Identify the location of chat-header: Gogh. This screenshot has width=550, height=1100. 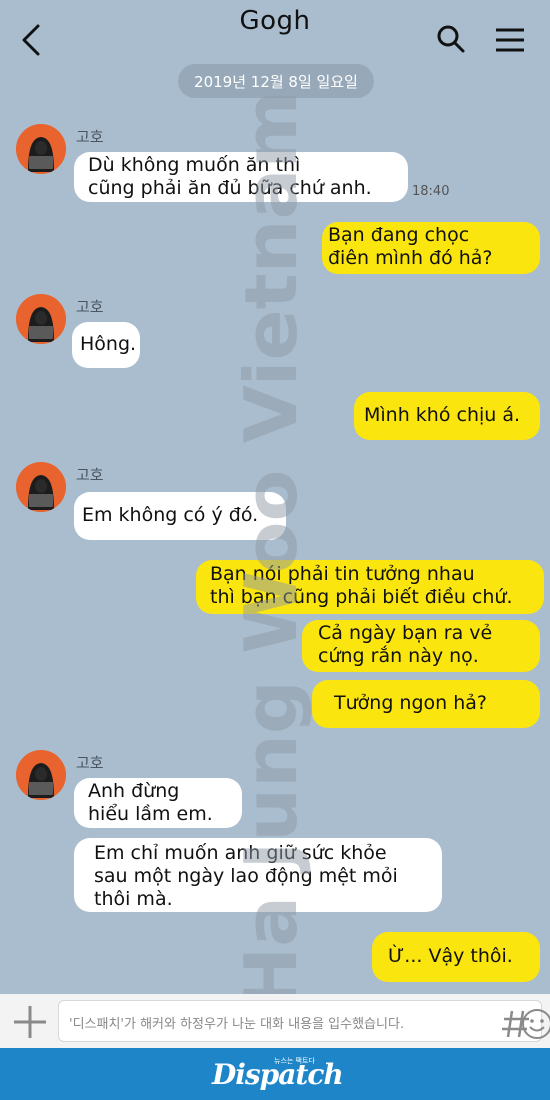
(275, 31).